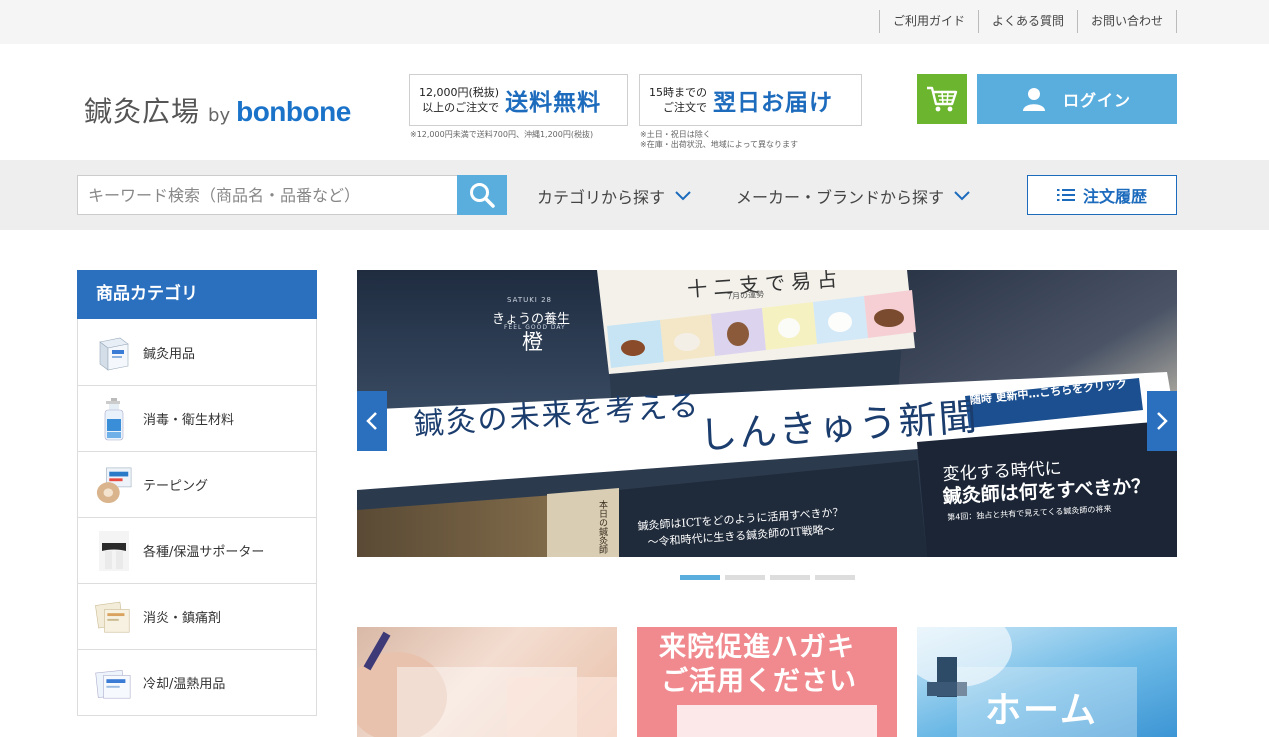  What do you see at coordinates (675, 134) in the screenshot?
I see `next-day-note-1: ※土日・祝日は除く` at bounding box center [675, 134].